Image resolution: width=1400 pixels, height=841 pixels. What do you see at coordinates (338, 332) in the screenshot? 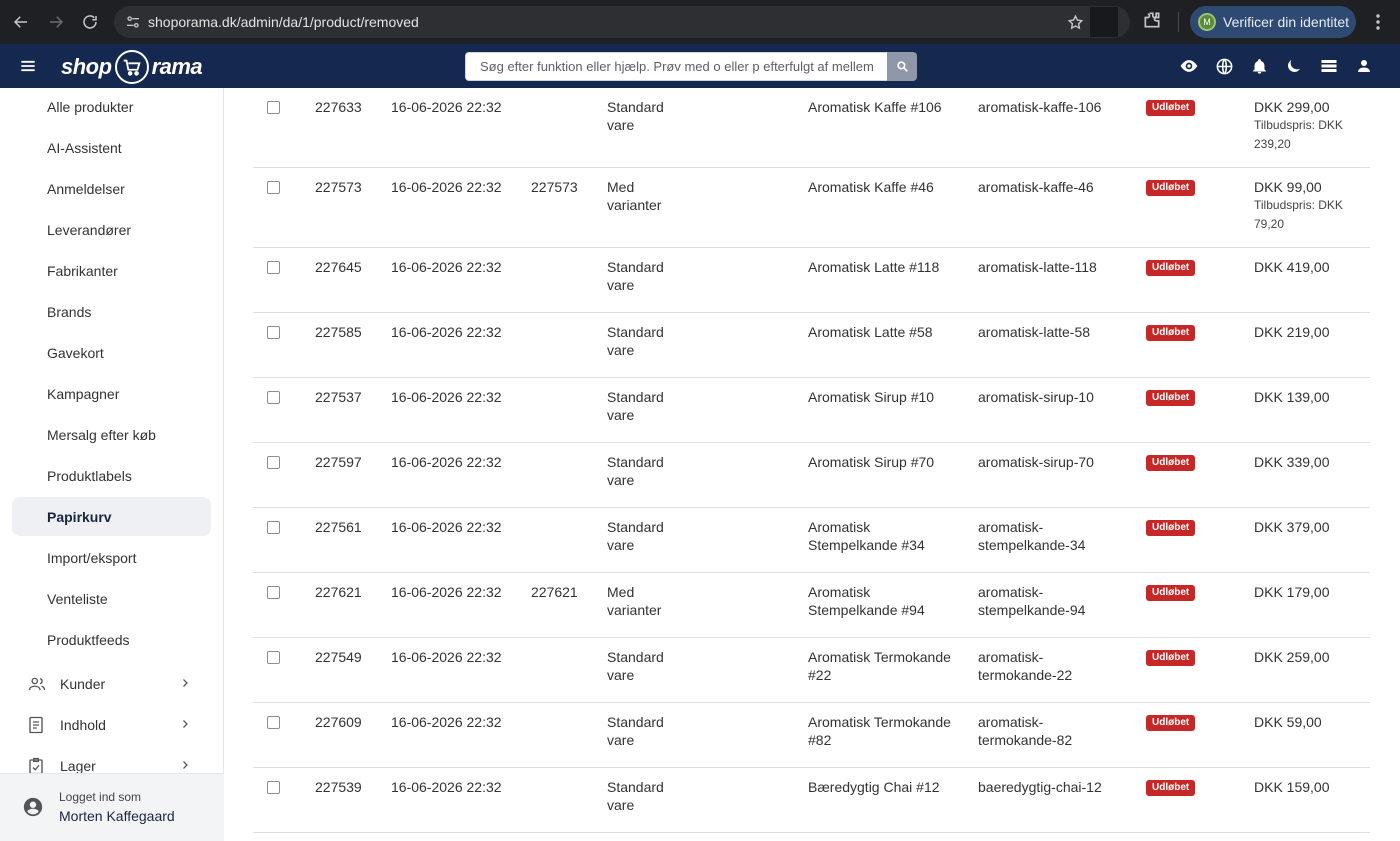
I see `product-id: 227585` at bounding box center [338, 332].